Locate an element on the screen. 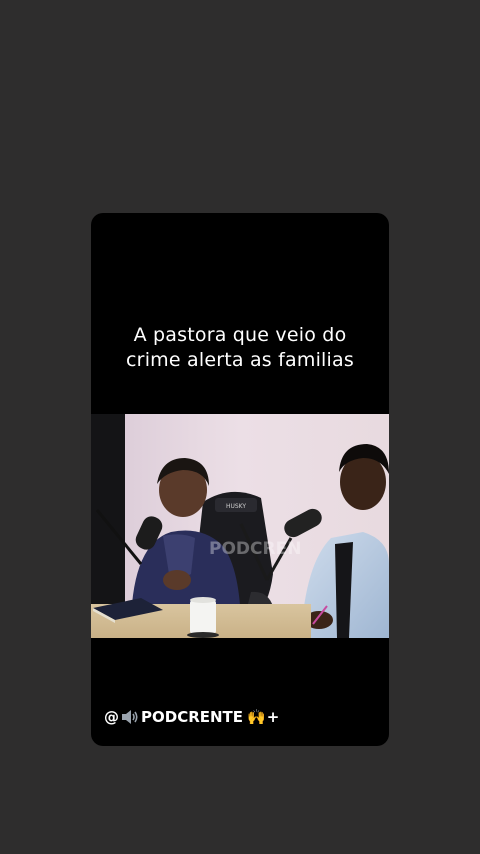 The image size is (480, 854). podcast-handle-text: PODCRENTE is located at coordinates (192, 717).